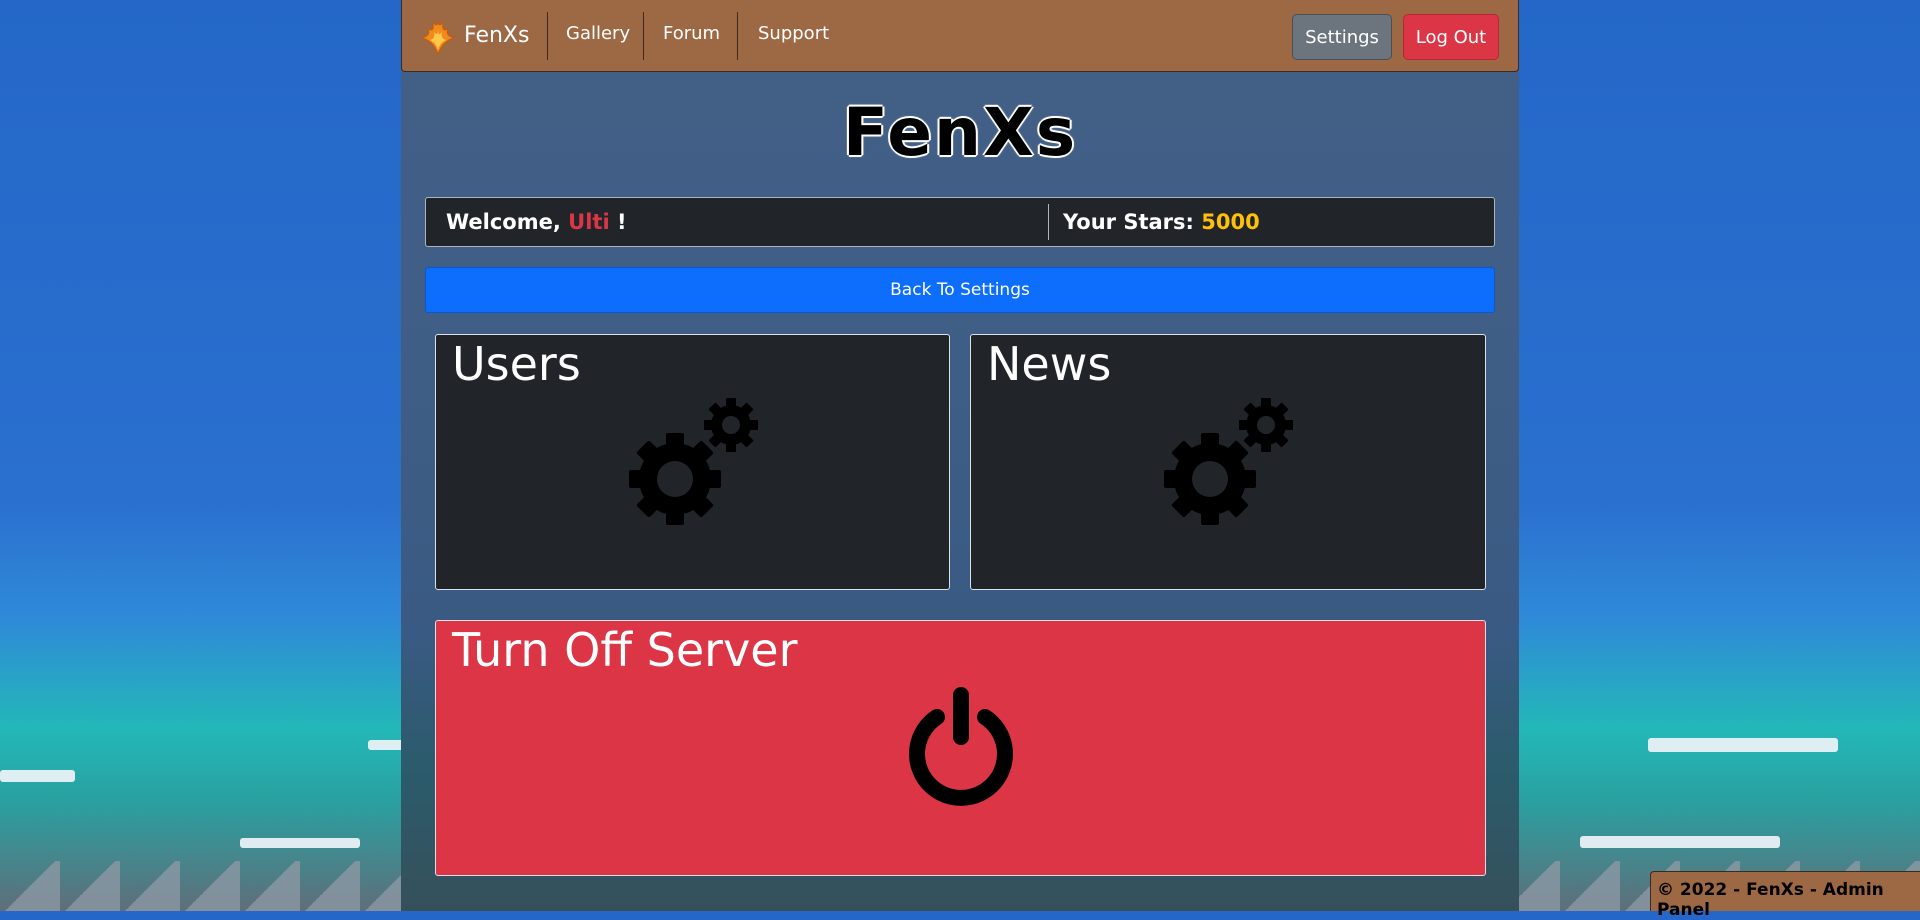 The width and height of the screenshot is (1920, 920). I want to click on info-divider, so click(1048, 222).